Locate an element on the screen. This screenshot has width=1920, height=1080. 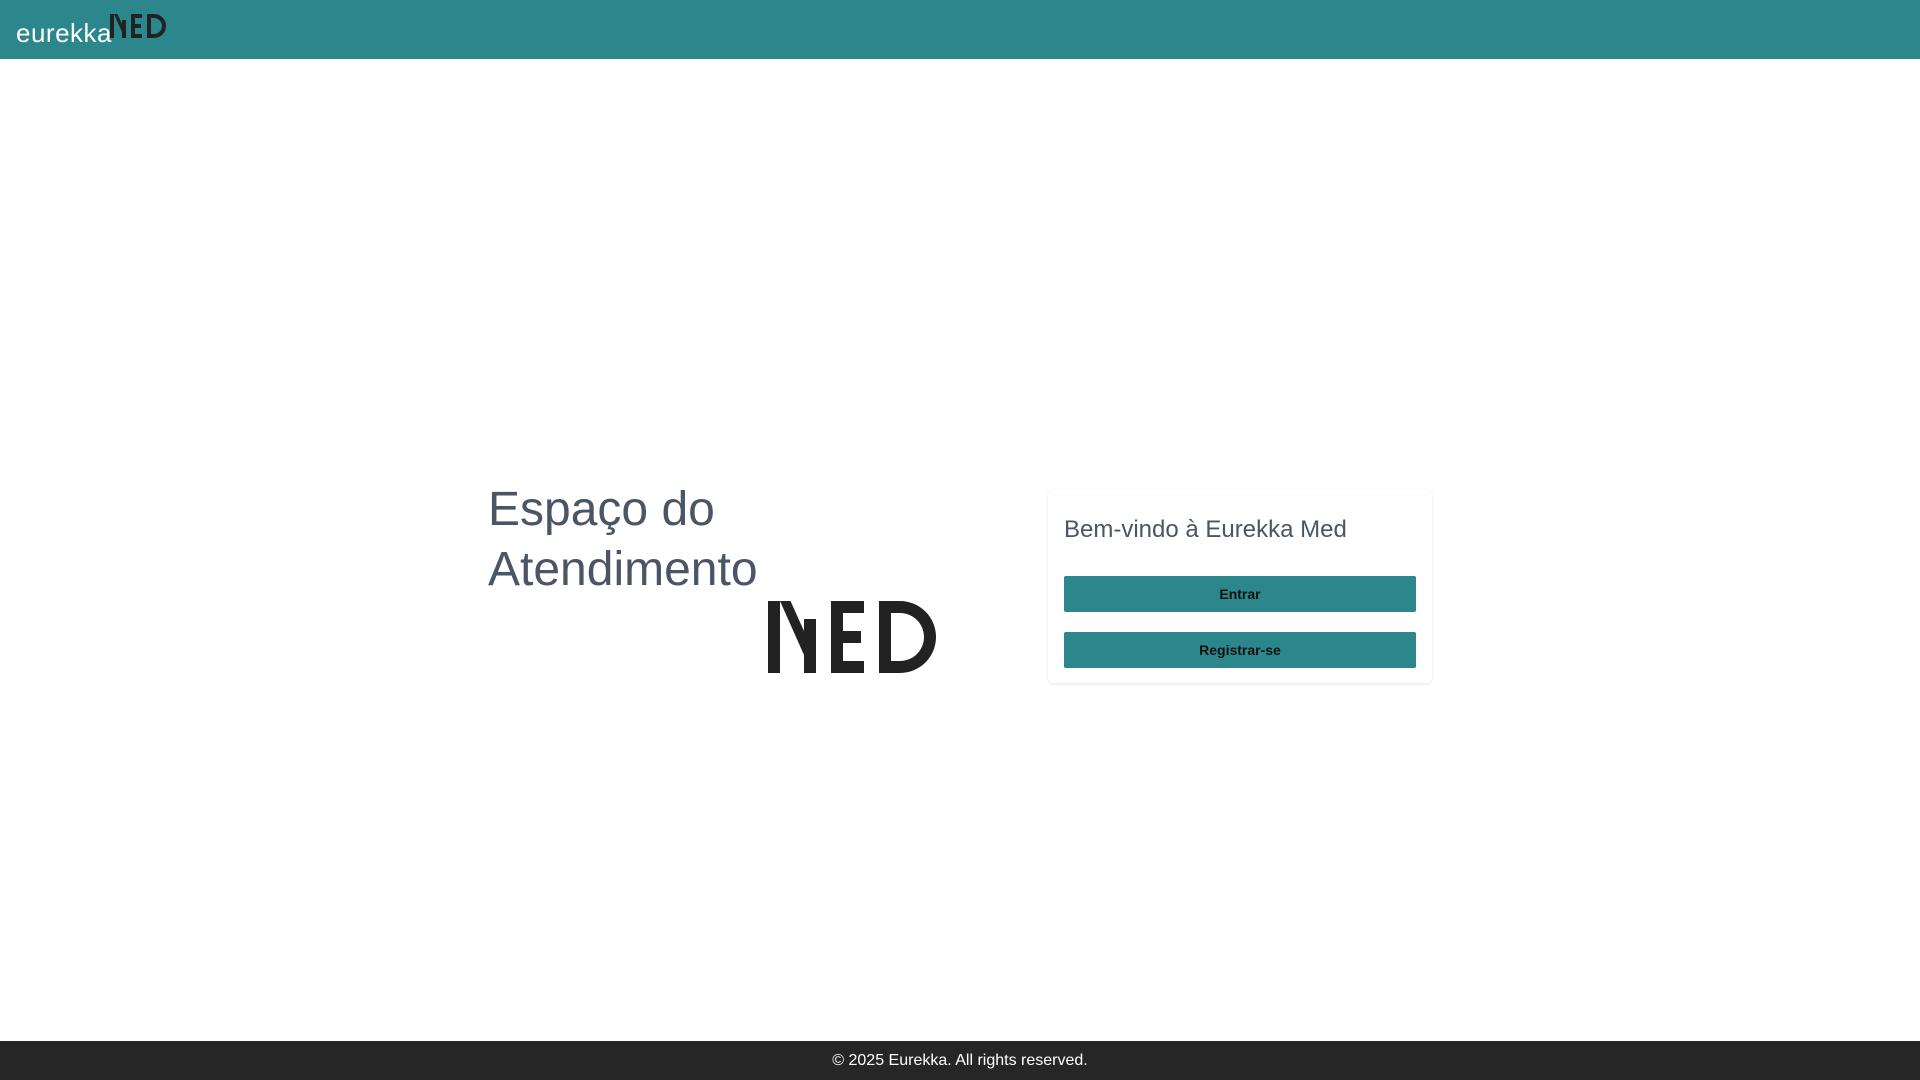
header-logo: eurekka is located at coordinates (91, 30).